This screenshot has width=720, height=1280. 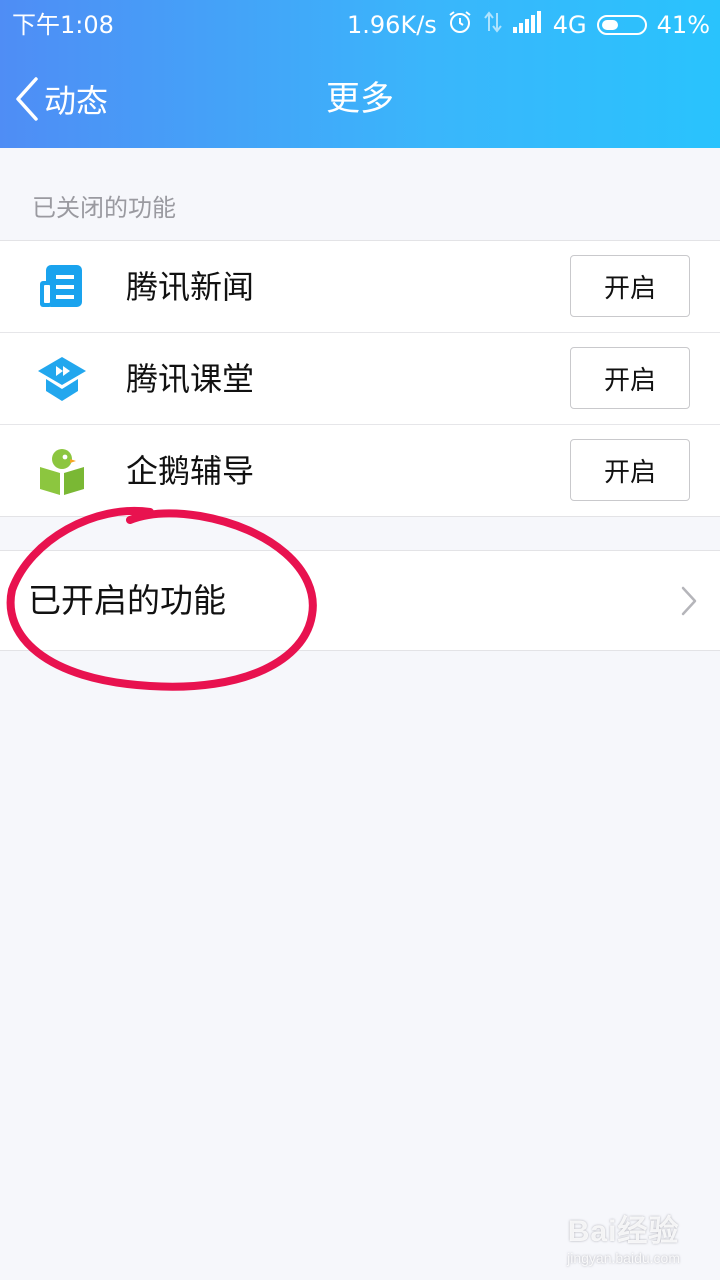 I want to click on enable-penguin-tutor-button: 开启, so click(x=630, y=470).